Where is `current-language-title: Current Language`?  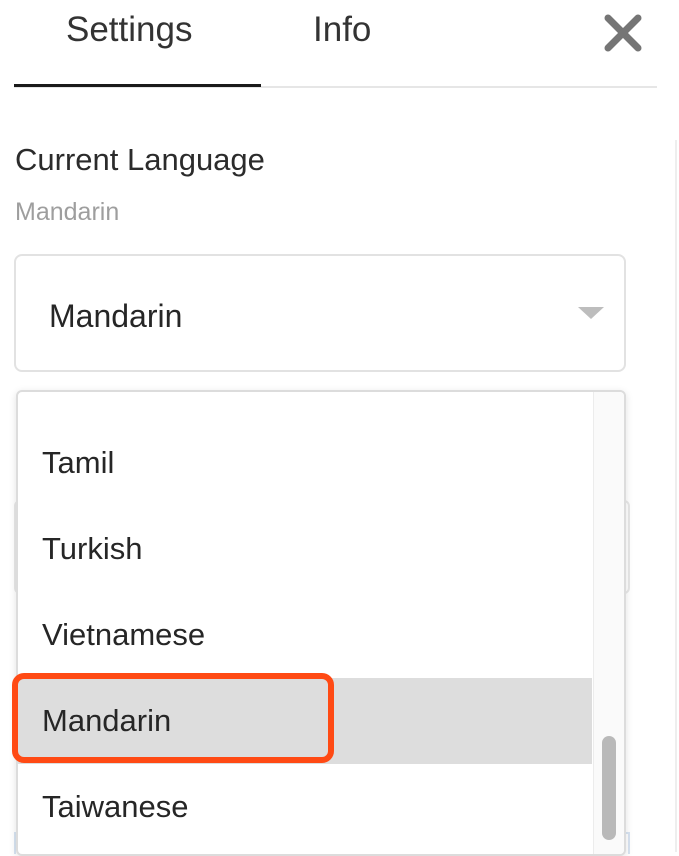
current-language-title: Current Language is located at coordinates (140, 159).